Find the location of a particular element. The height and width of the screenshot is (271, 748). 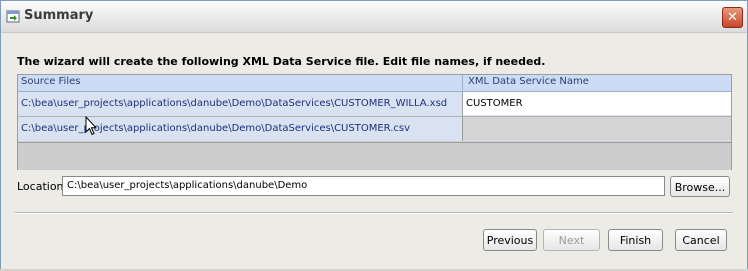

table-header: Source Files XML Data Service Name is located at coordinates (374, 83).